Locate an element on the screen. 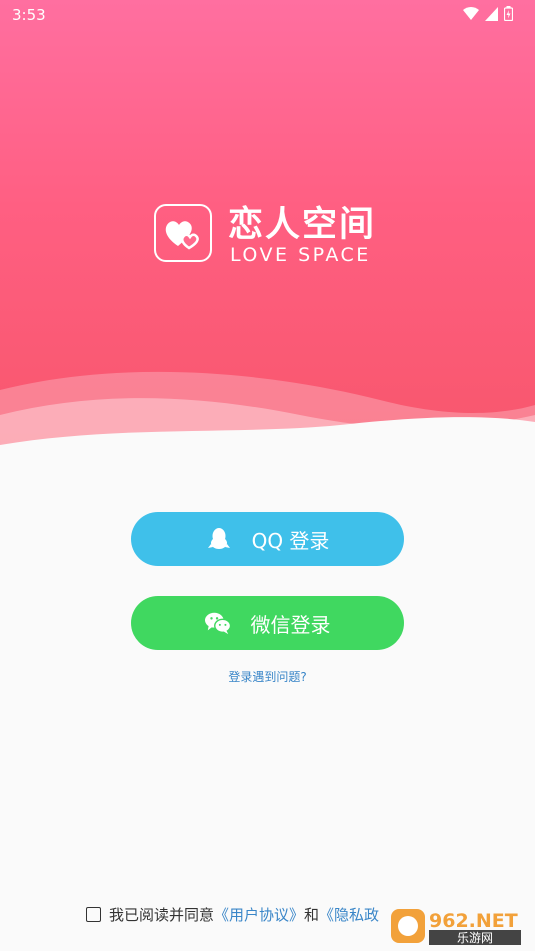  user-agreement-link: 《用户协议》 is located at coordinates (259, 914).